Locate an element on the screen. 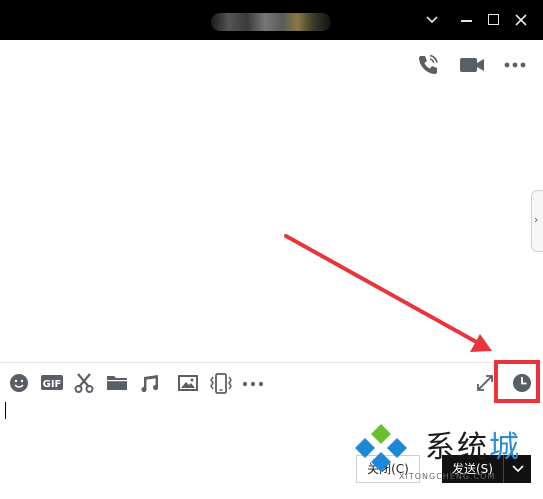  window-title-blurred is located at coordinates (271, 22).